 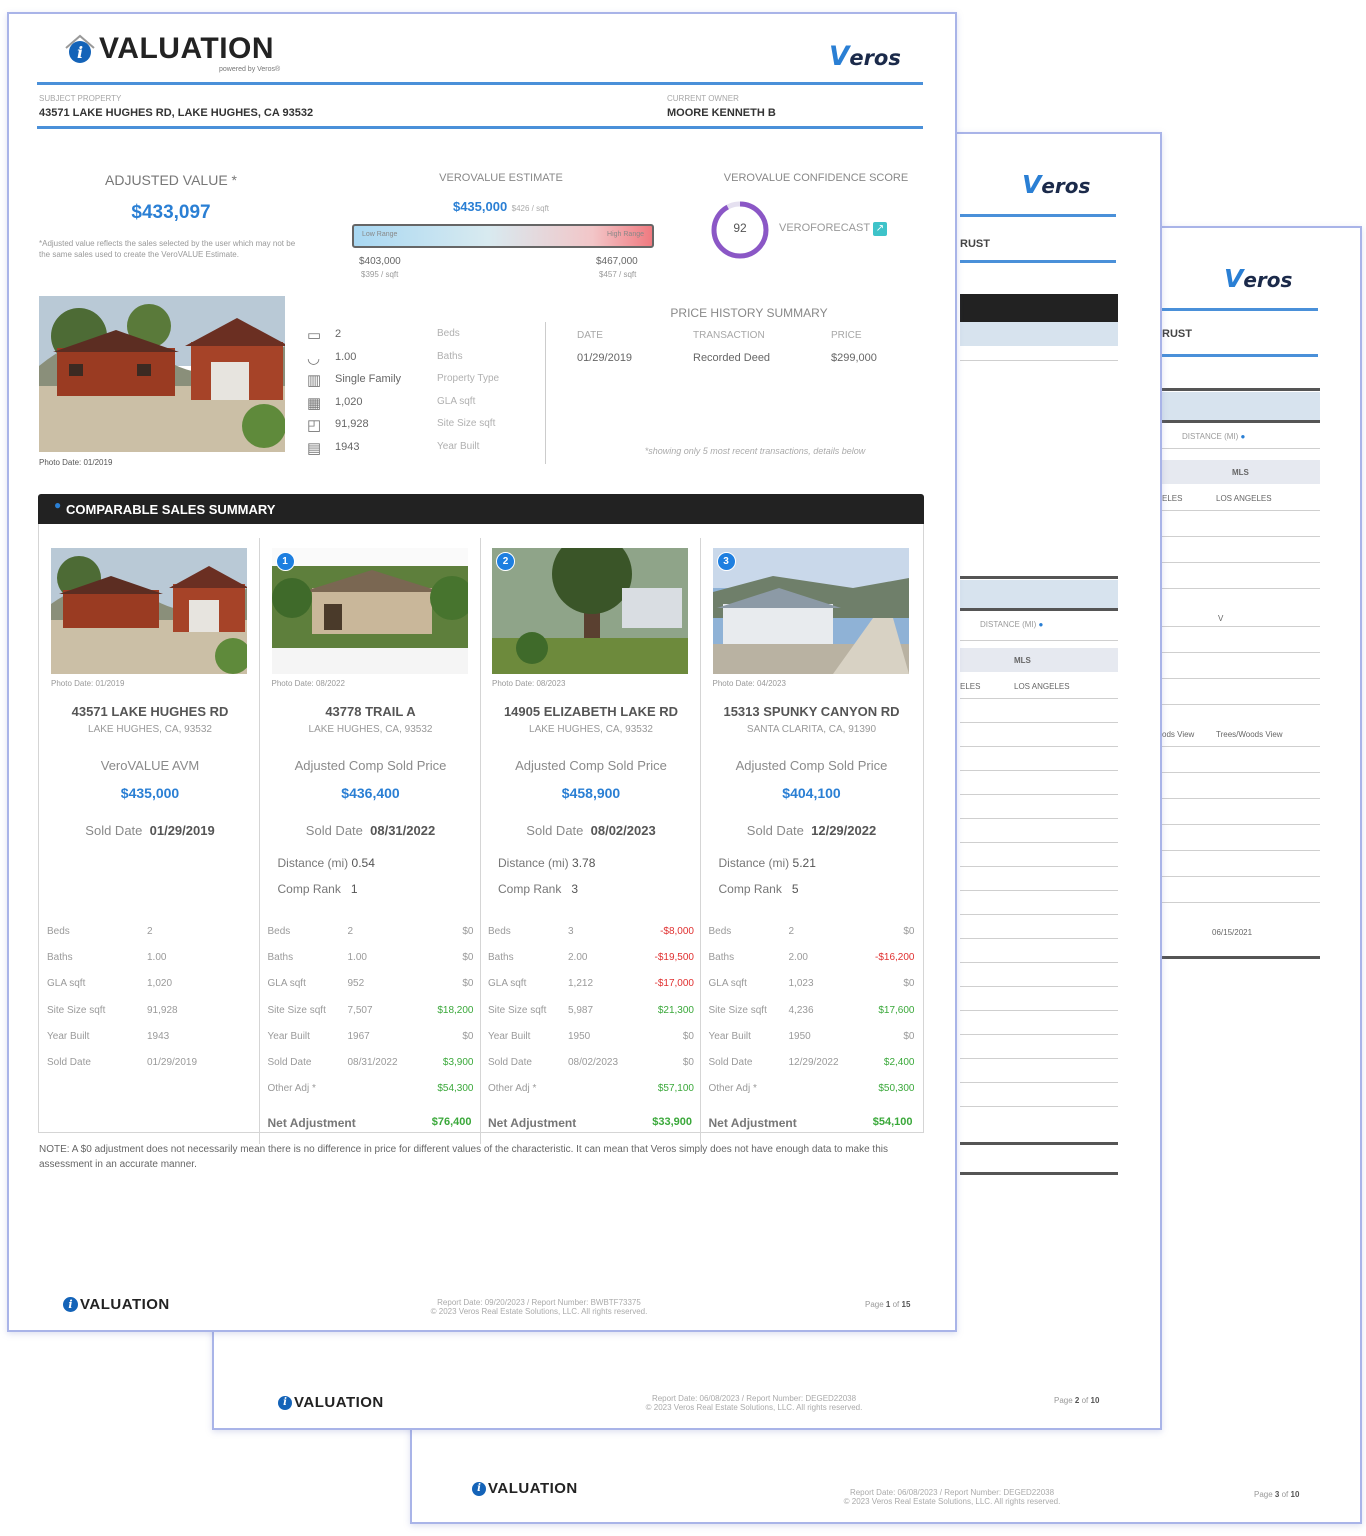 What do you see at coordinates (370, 765) in the screenshot?
I see `comp-price-label: Adjusted Comp Sold Price` at bounding box center [370, 765].